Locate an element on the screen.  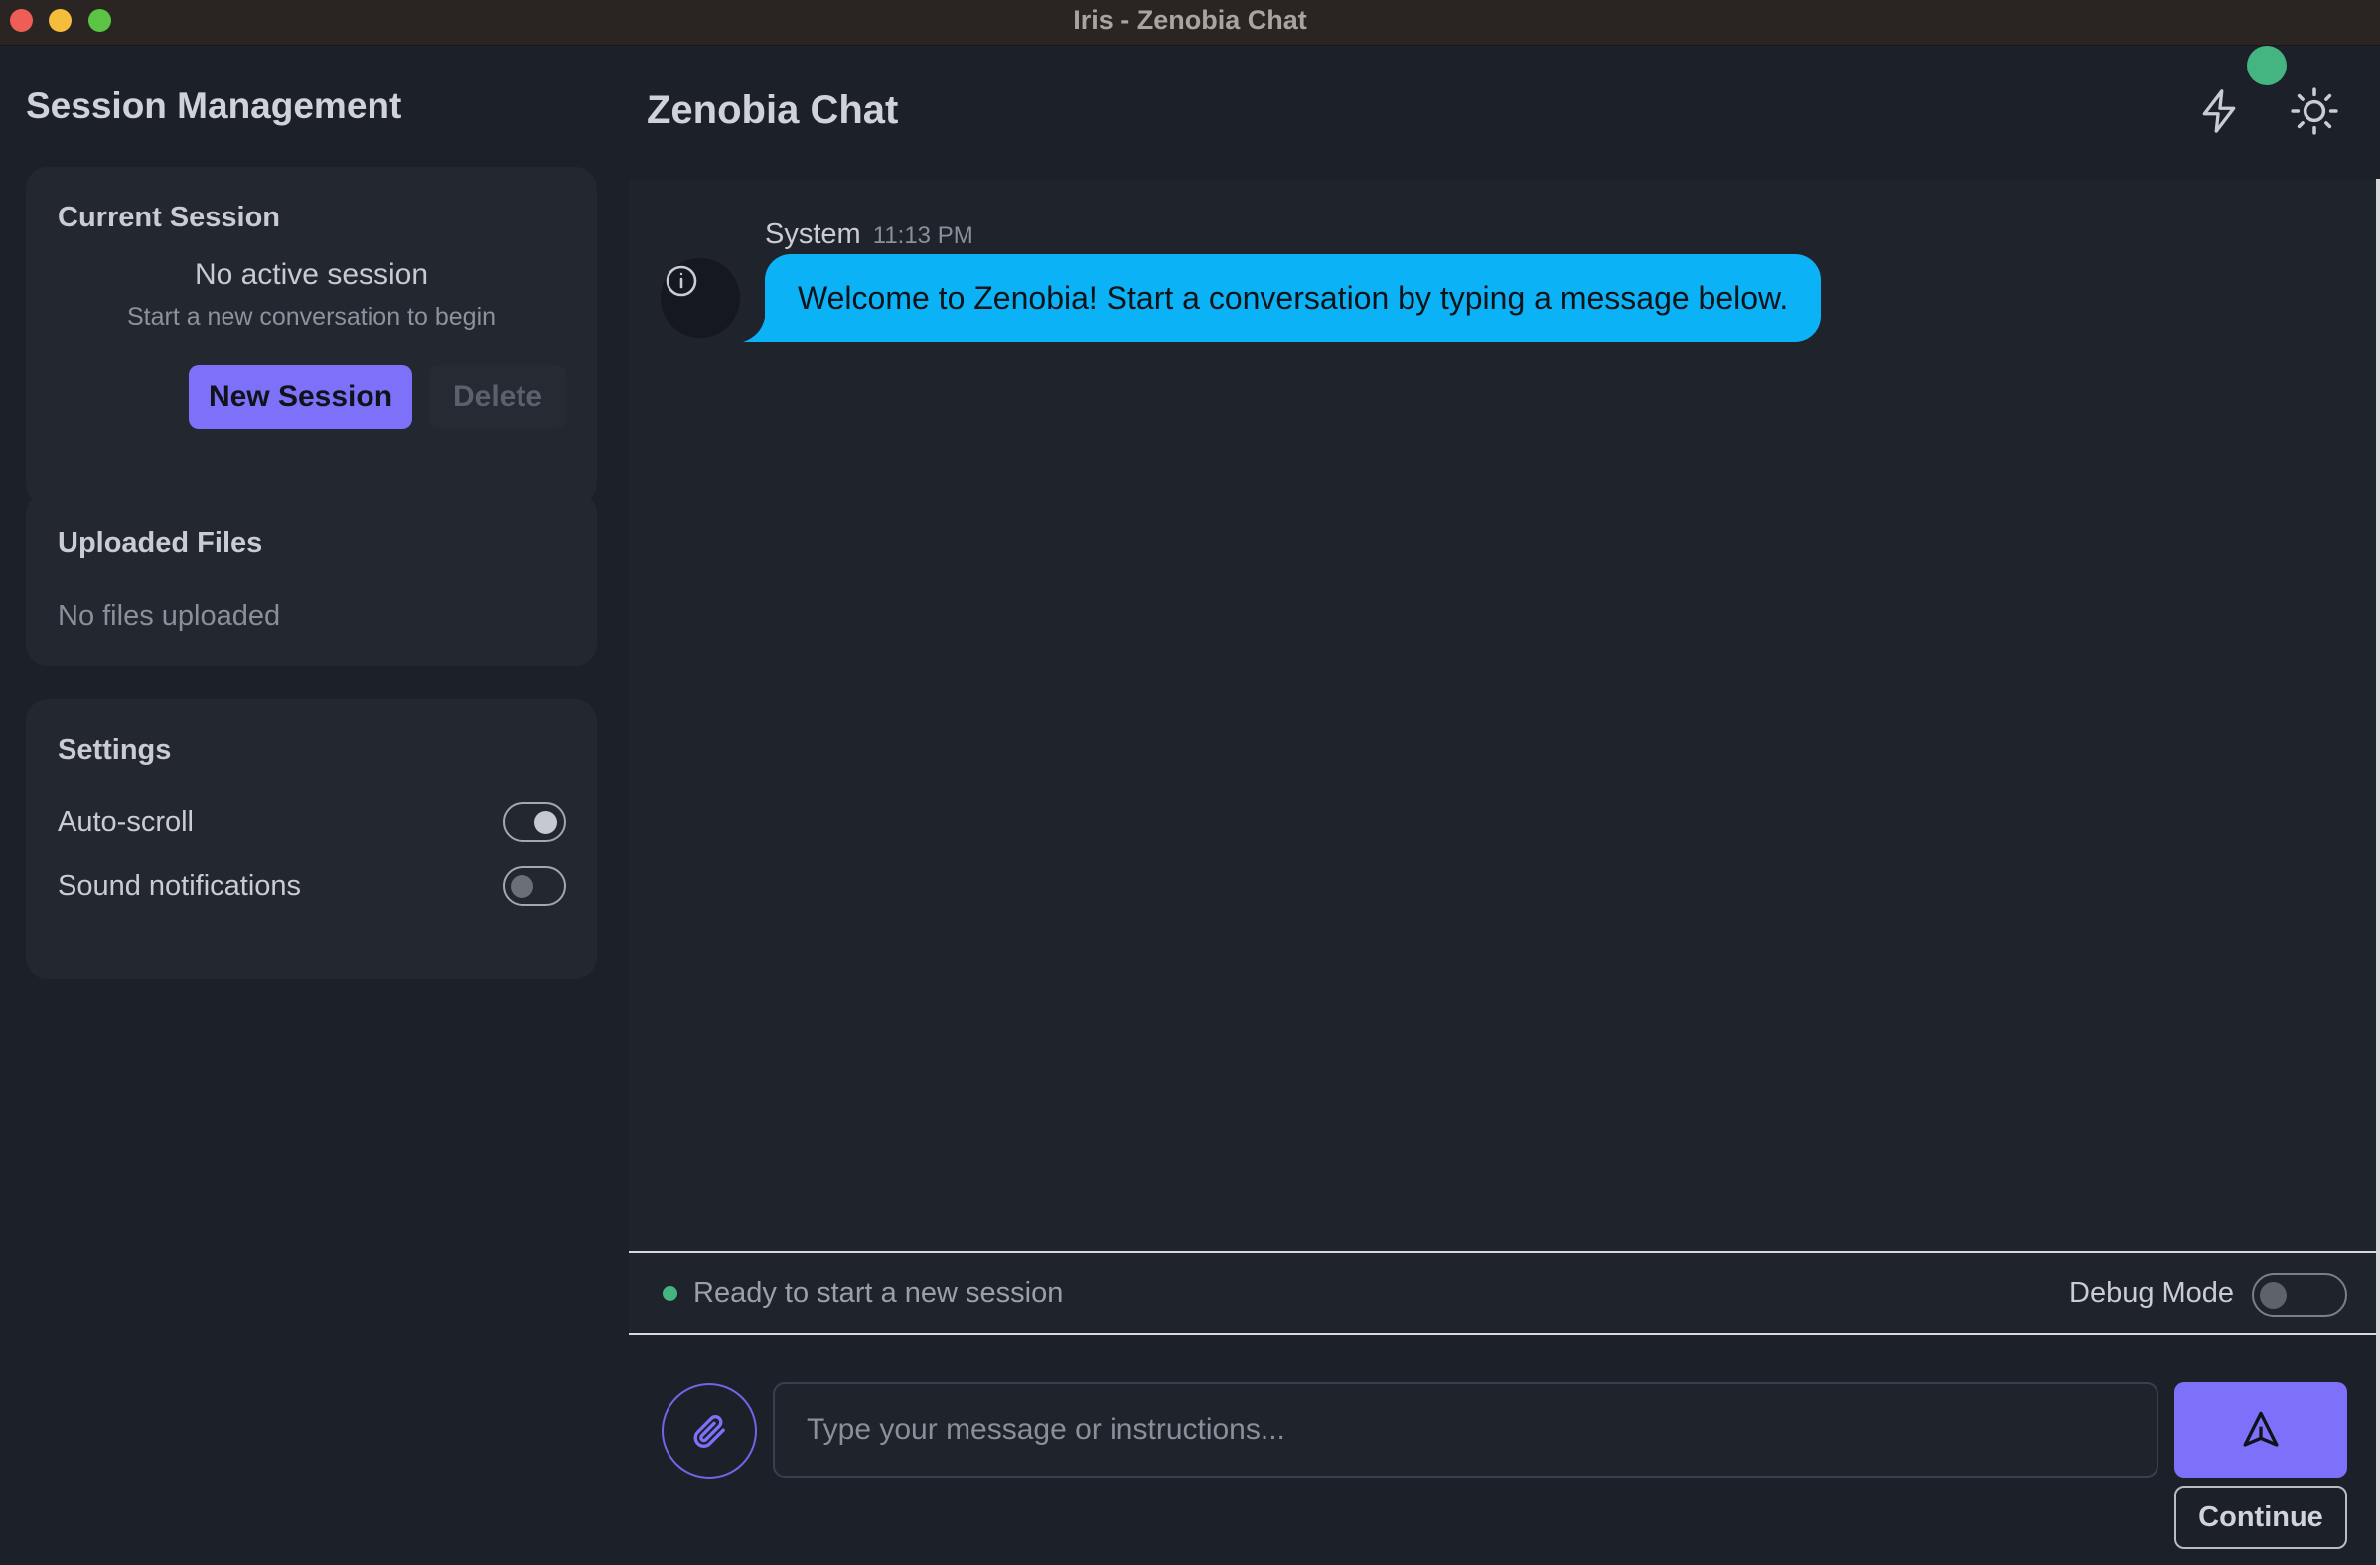
message-time: 11:13 PM is located at coordinates (922, 236).